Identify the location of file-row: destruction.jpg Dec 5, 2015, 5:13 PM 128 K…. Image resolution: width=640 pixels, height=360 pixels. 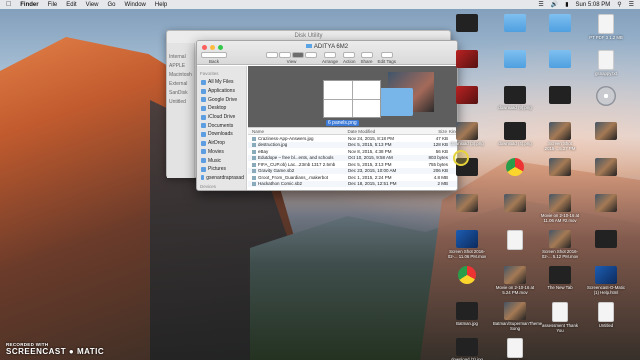
(352, 144).